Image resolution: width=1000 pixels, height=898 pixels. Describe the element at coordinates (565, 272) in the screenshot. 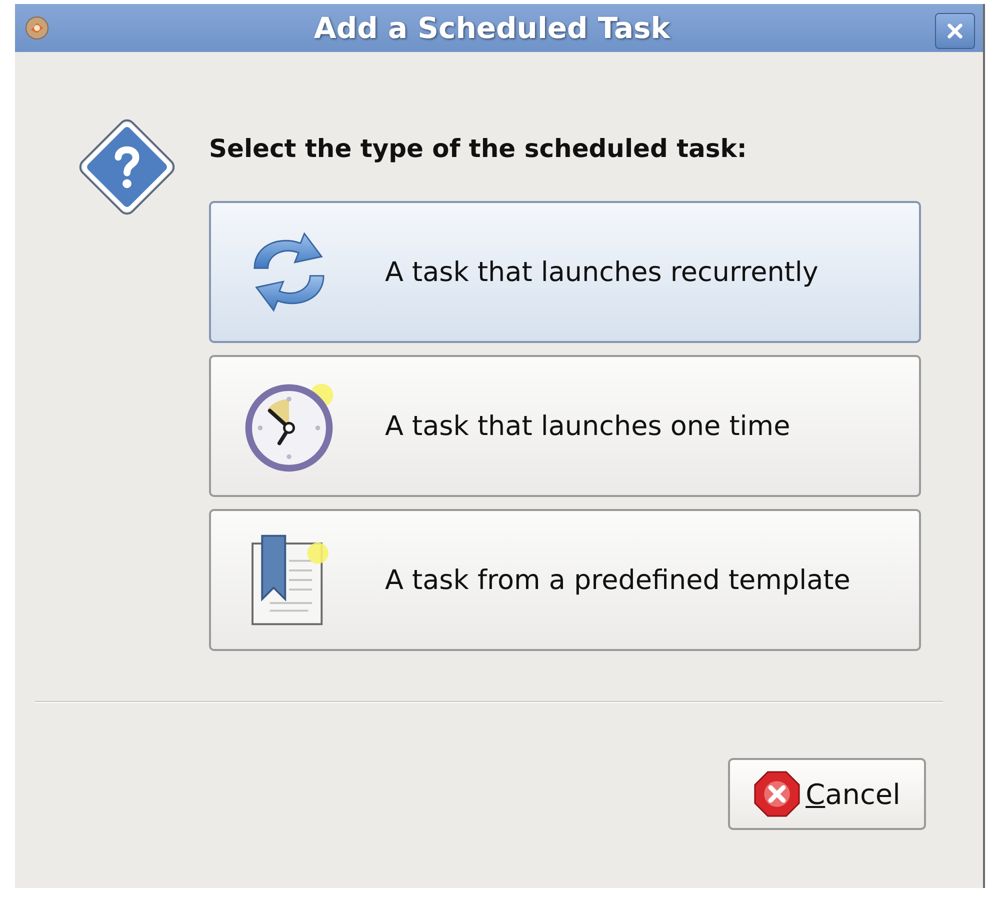

I see `task-type-option: A task that launches recurrently` at that location.